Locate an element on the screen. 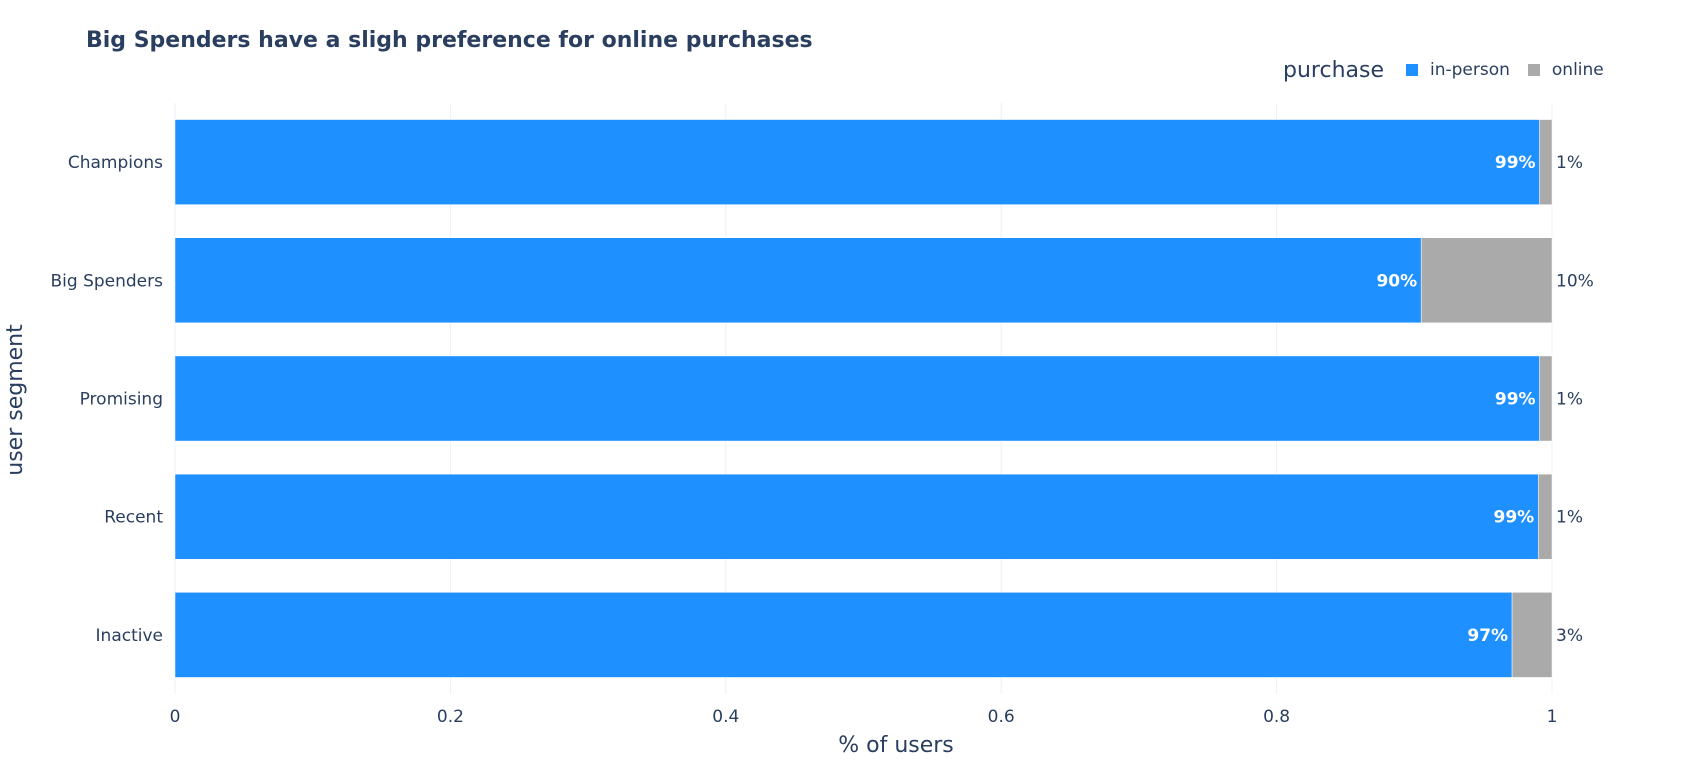  x-tick-labels: 0 0.2 0.4 0.6 0.8 1 is located at coordinates (864, 717).